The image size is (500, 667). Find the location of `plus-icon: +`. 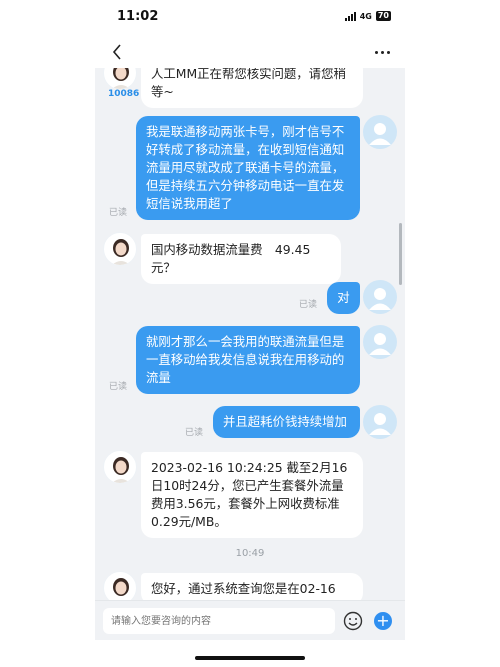

plus-icon: + is located at coordinates (383, 620).